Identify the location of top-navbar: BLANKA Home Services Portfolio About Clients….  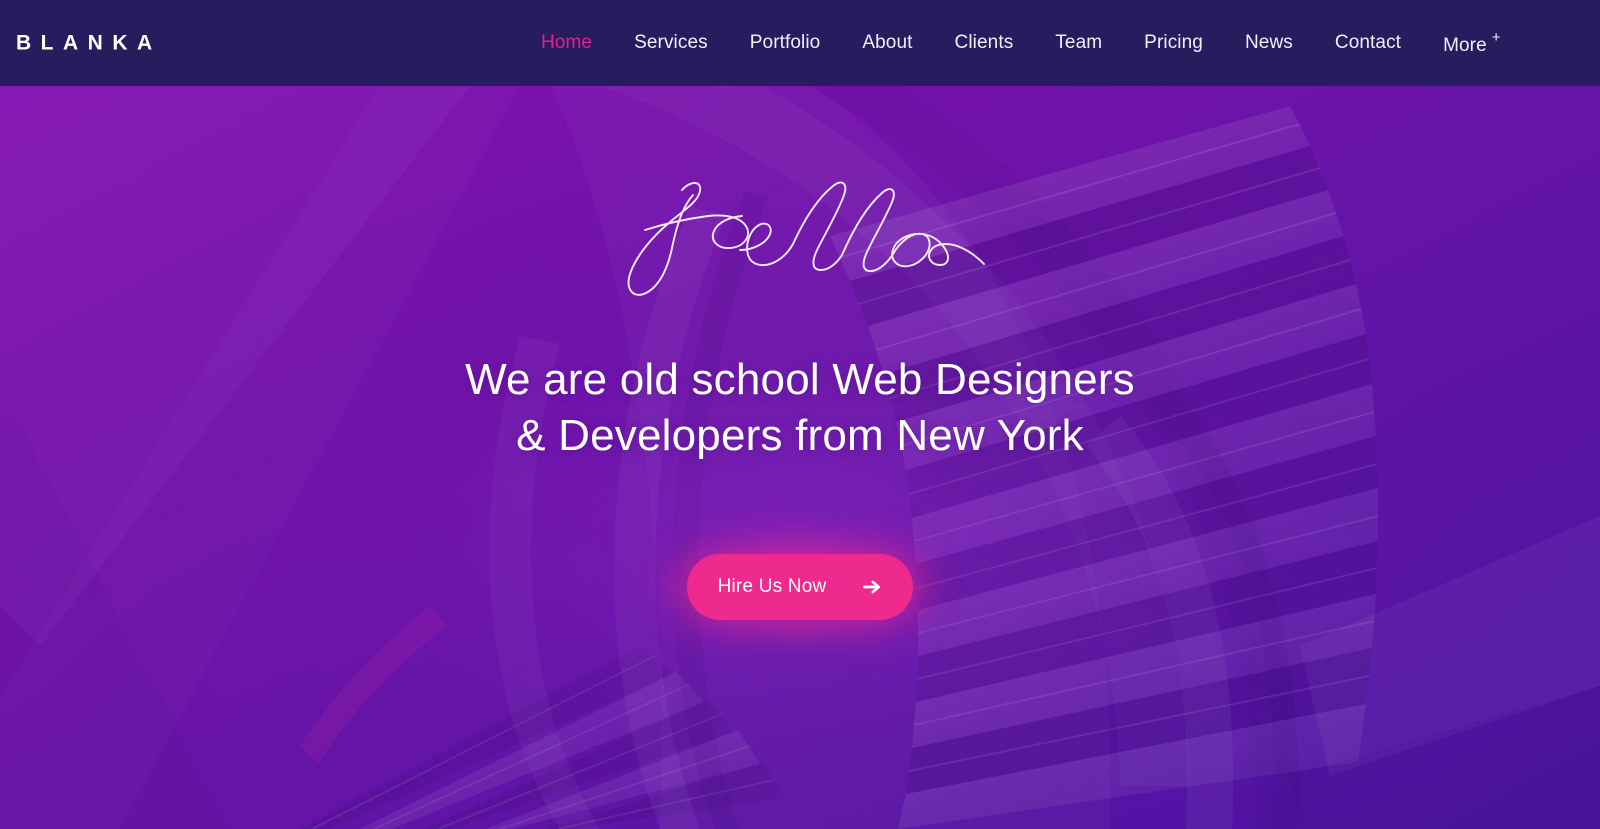
(800, 43).